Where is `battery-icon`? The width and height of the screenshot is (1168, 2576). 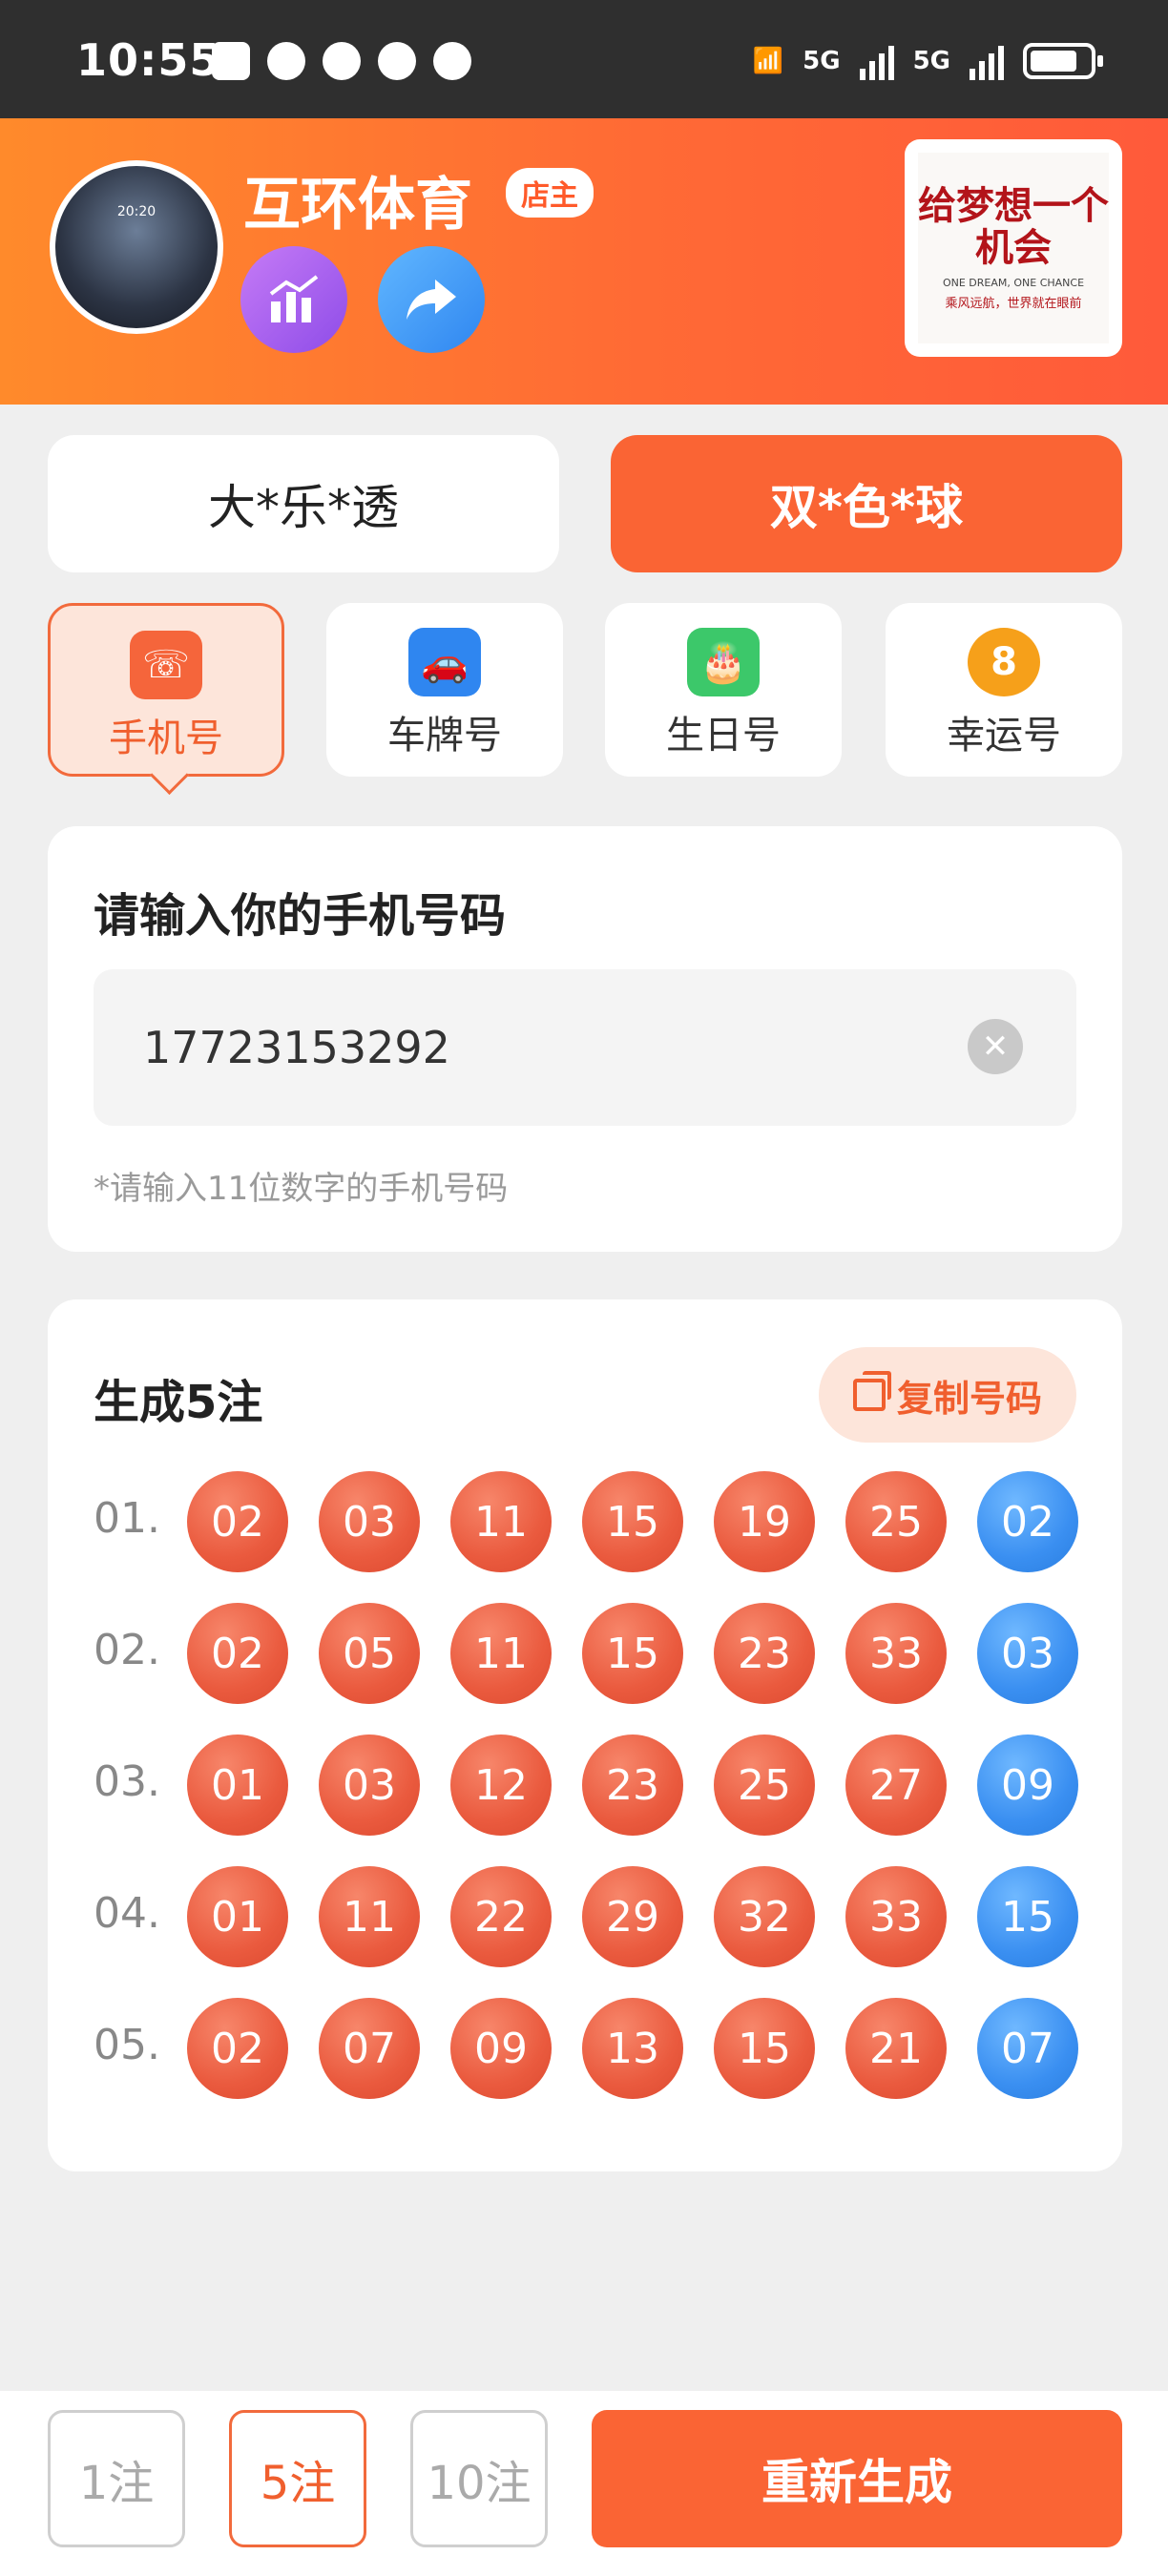
battery-icon is located at coordinates (1063, 61).